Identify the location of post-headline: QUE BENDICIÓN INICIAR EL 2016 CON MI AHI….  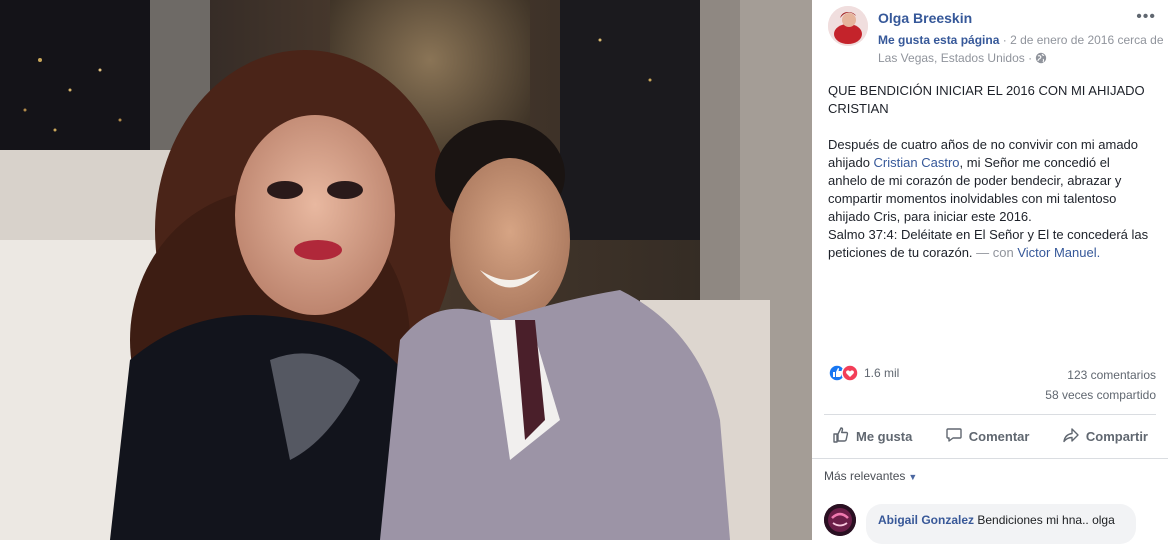
(986, 99).